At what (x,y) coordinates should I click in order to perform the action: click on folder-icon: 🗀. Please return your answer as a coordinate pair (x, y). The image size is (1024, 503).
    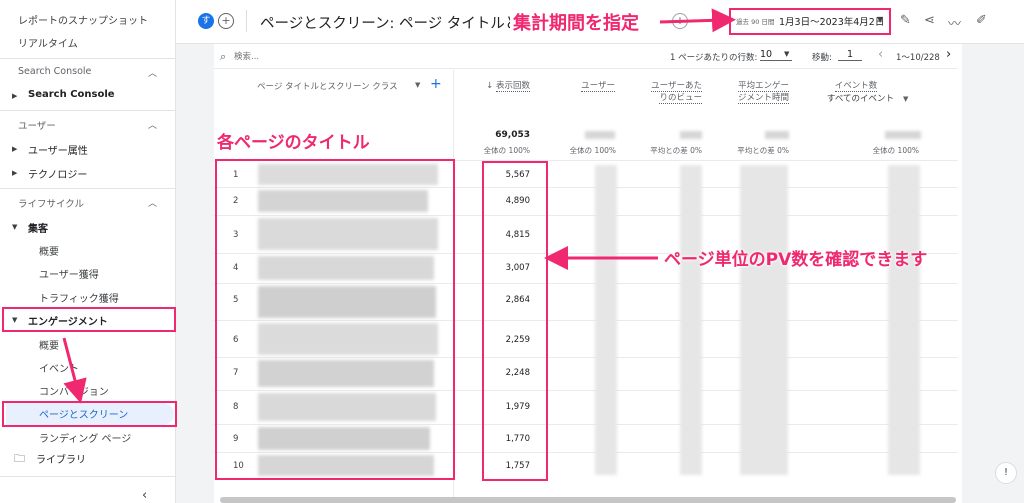
    Looking at the image, I should click on (19, 458).